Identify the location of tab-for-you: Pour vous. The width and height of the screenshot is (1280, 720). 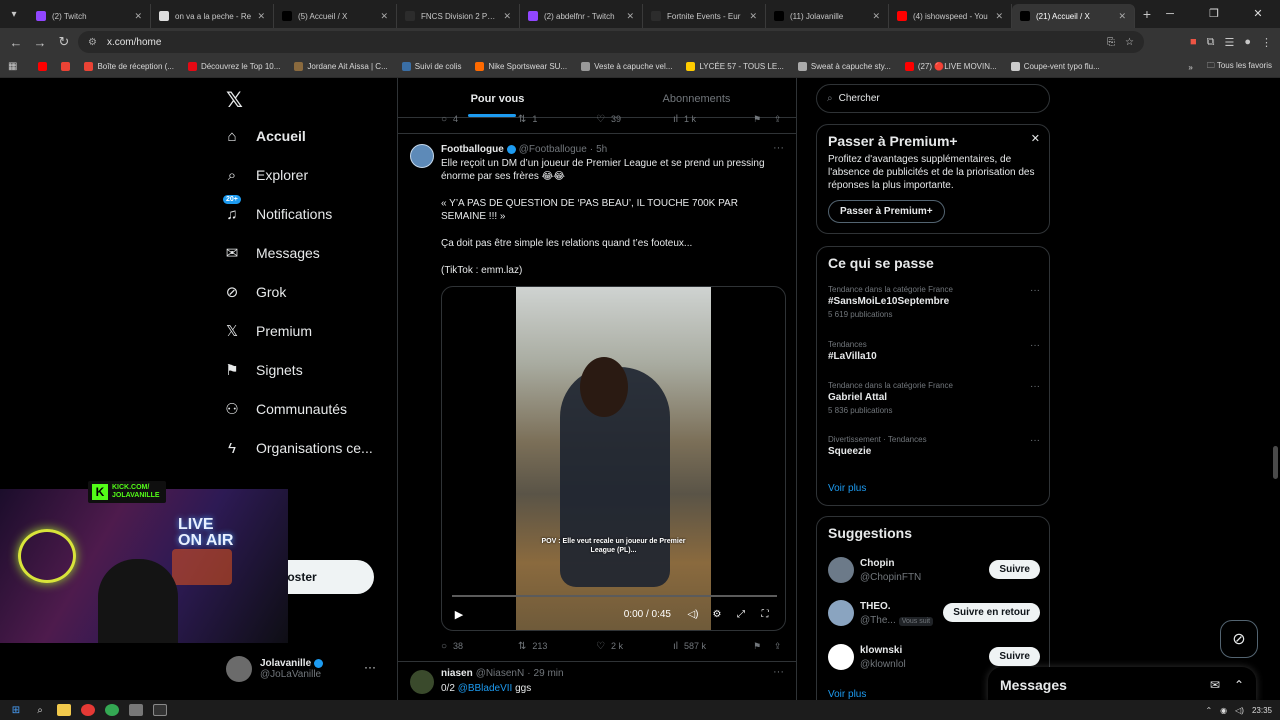
(497, 97).